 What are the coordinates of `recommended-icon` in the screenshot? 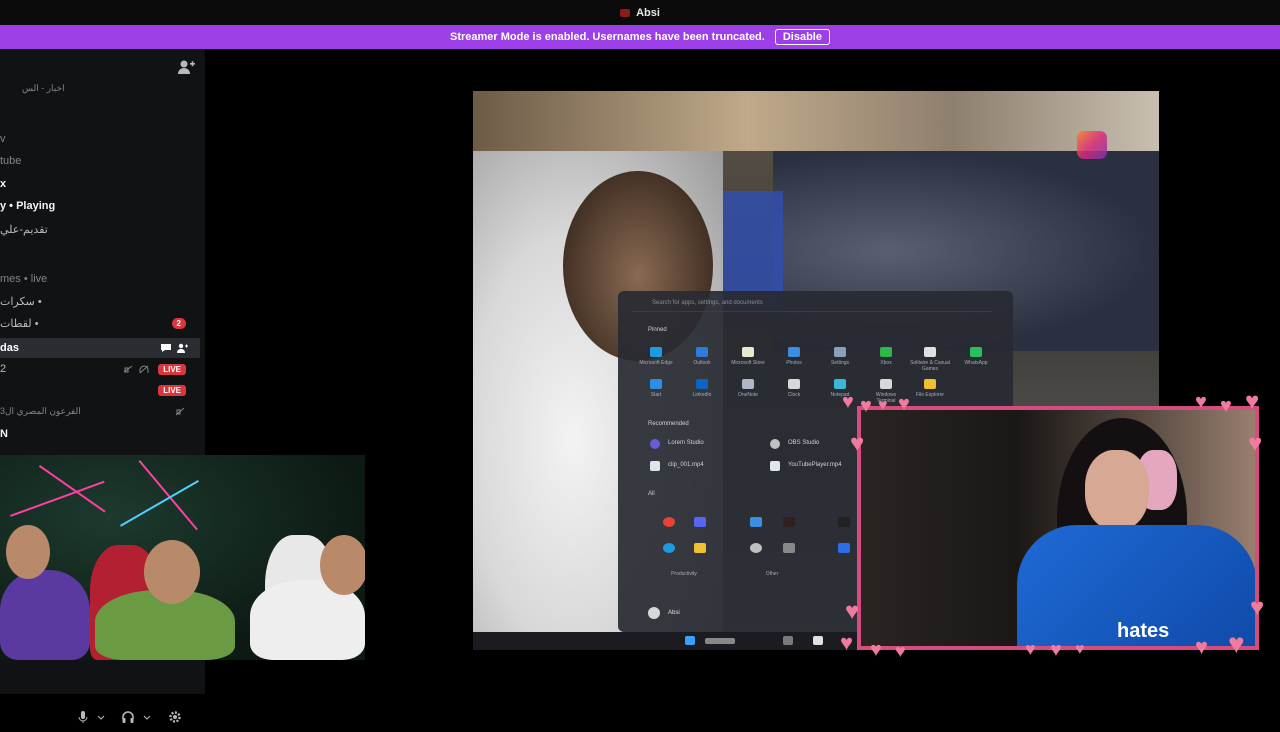 It's located at (655, 444).